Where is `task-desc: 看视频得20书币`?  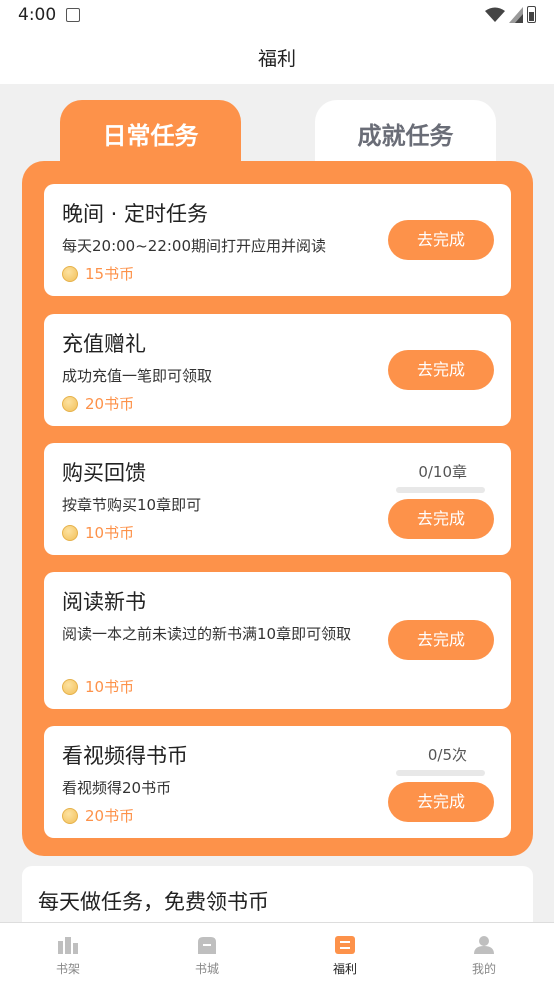
task-desc: 看视频得20书币 is located at coordinates (117, 788).